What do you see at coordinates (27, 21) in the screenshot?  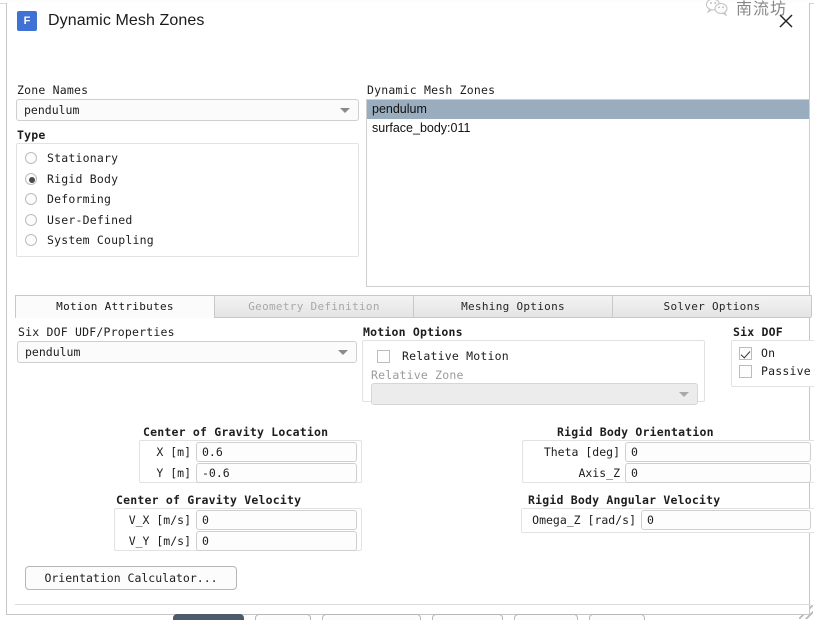 I see `fluent-f-icon: F` at bounding box center [27, 21].